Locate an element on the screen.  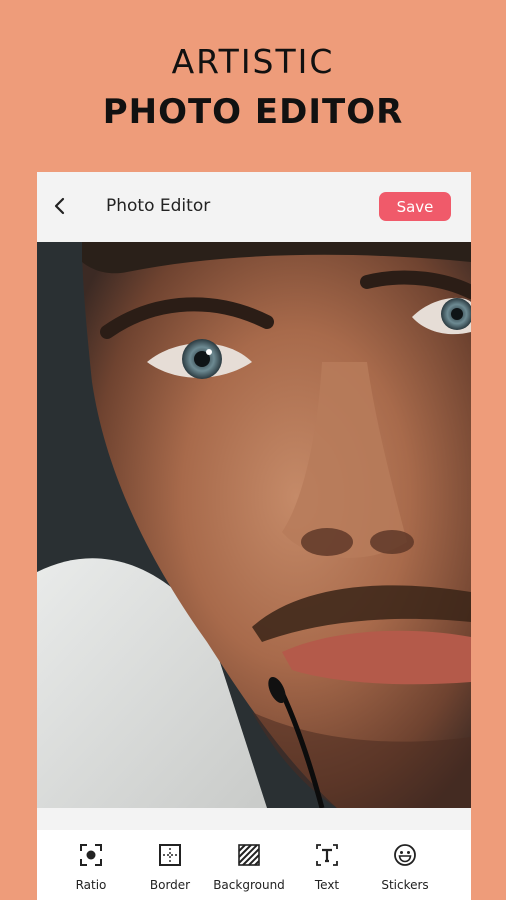
toolbar-divider is located at coordinates (254, 819).